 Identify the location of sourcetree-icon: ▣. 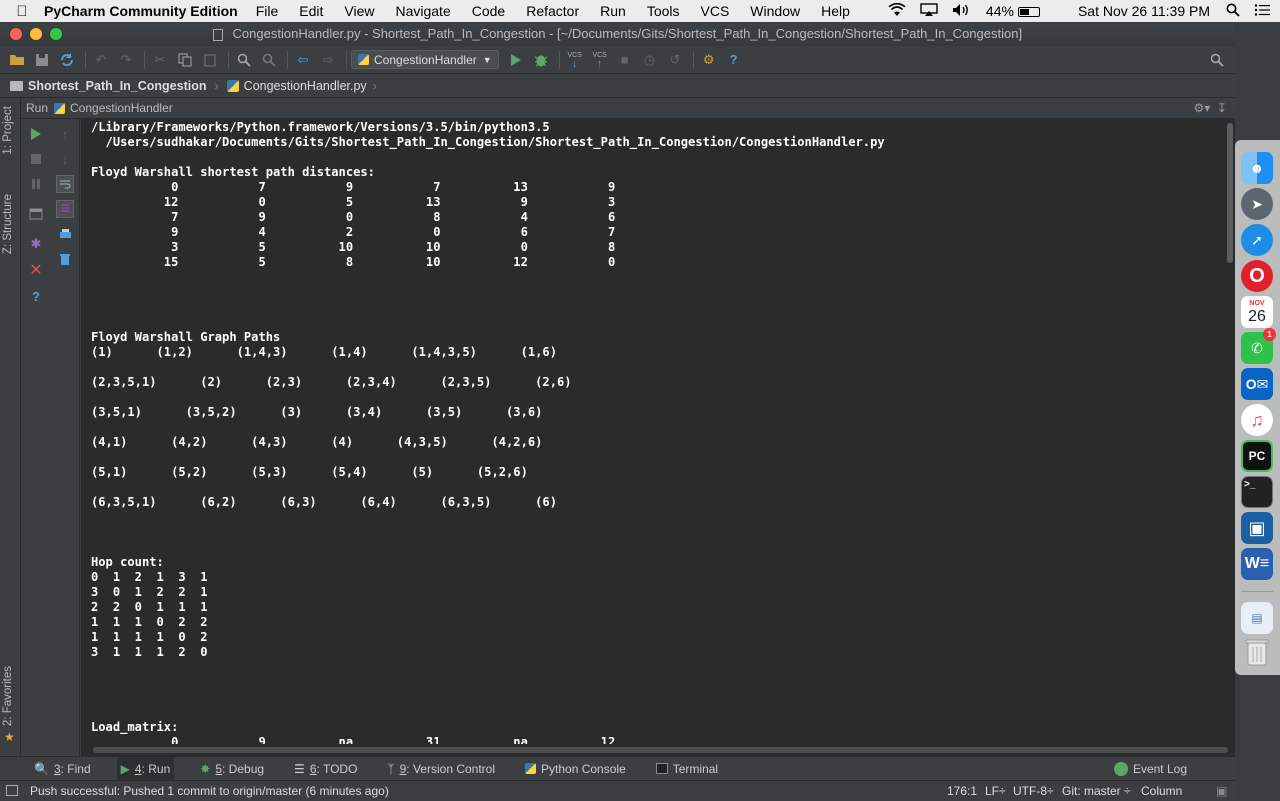
(1257, 528).